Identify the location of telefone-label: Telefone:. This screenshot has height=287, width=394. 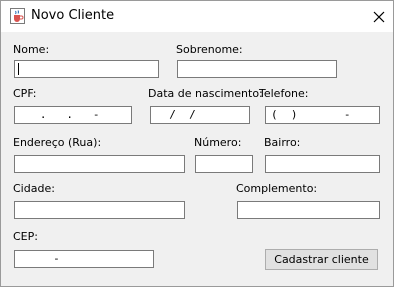
(284, 93).